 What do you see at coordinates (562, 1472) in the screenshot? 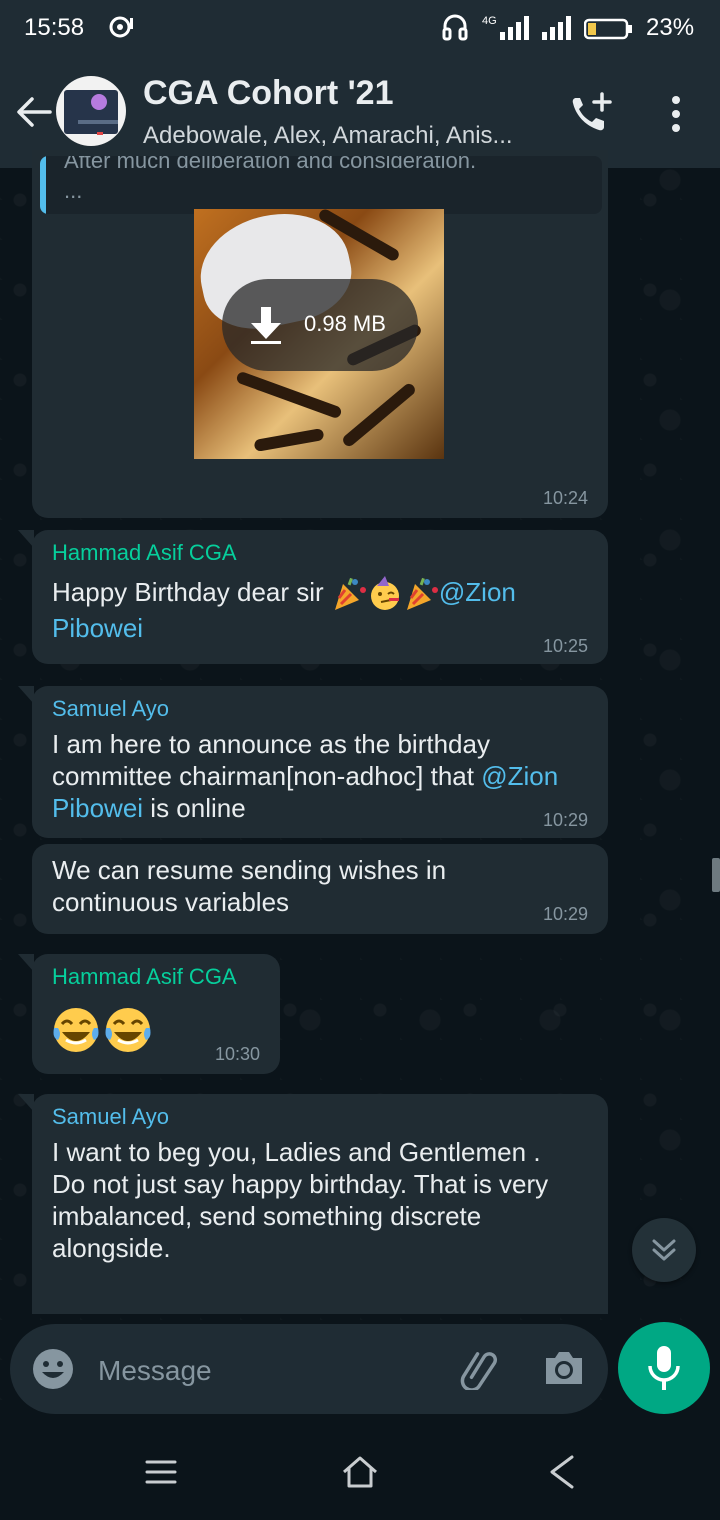
I see `nav-back-icon` at bounding box center [562, 1472].